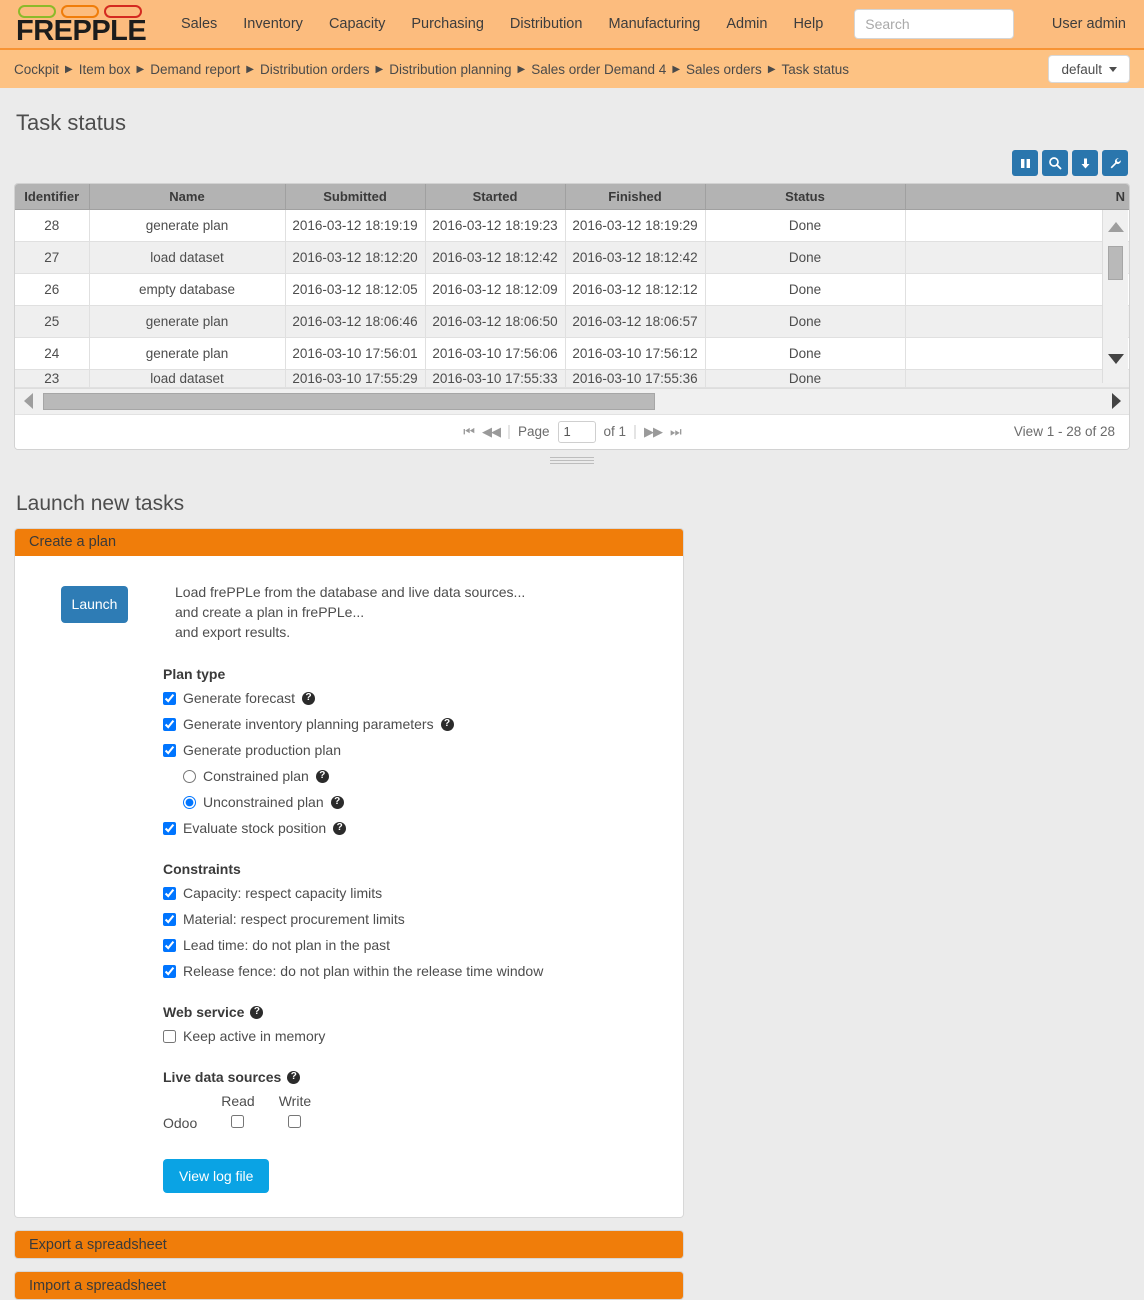  Describe the element at coordinates (598, 69) in the screenshot. I see `breadcrumb-item-sales-order-demand-4: Sales order Demand 4` at that location.